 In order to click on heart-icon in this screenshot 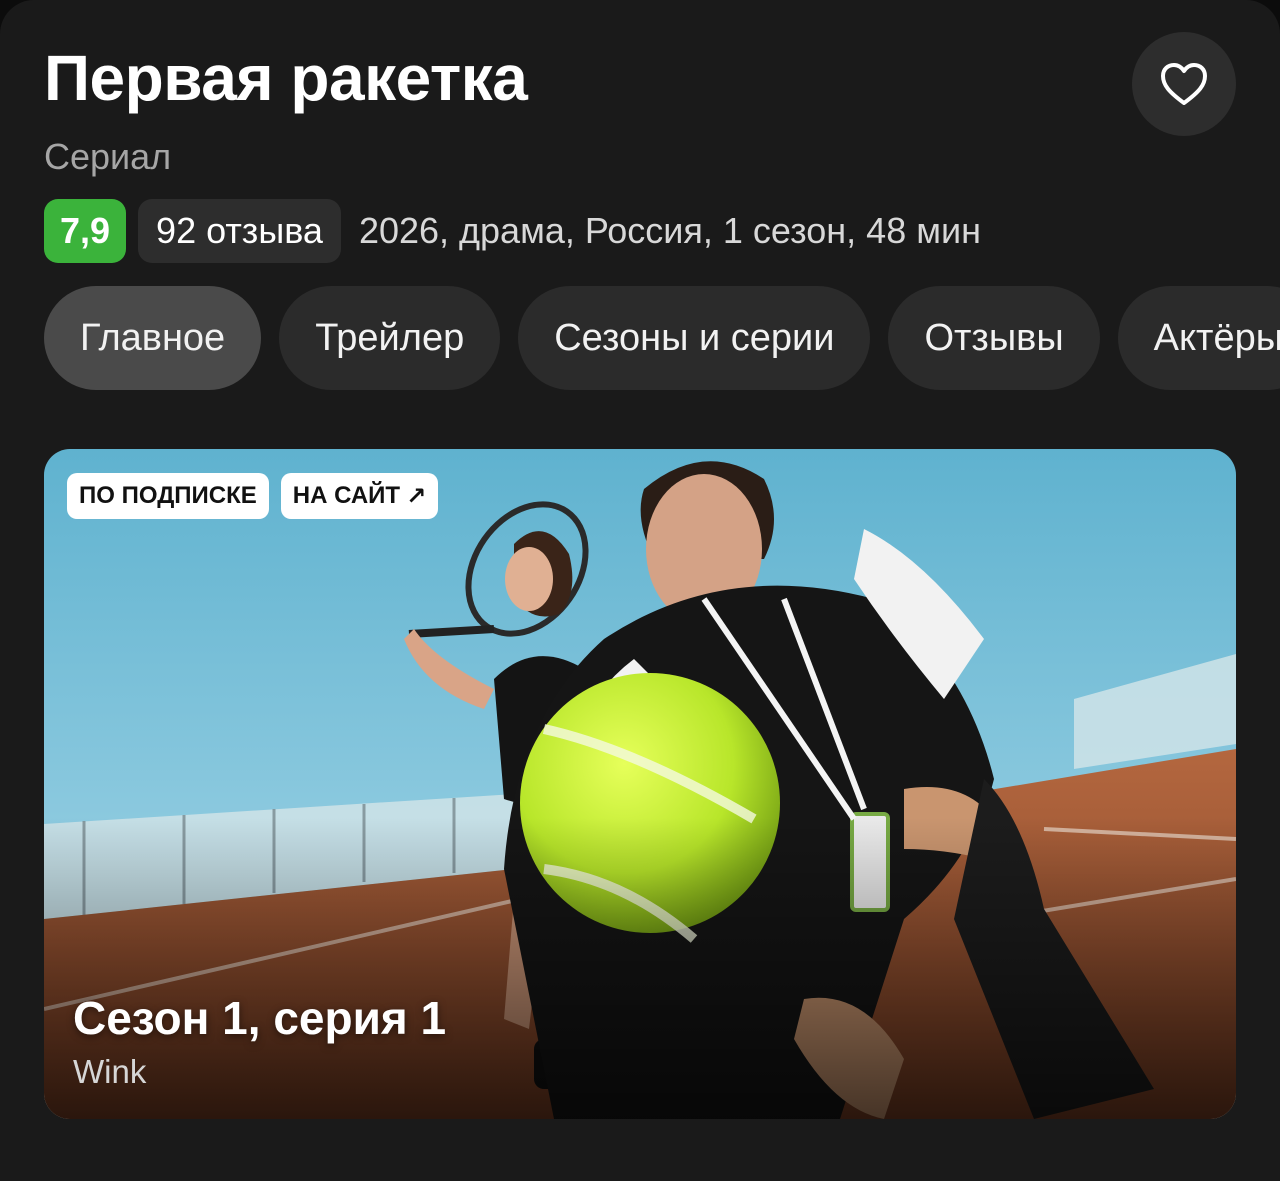, I will do `click(1184, 84)`.